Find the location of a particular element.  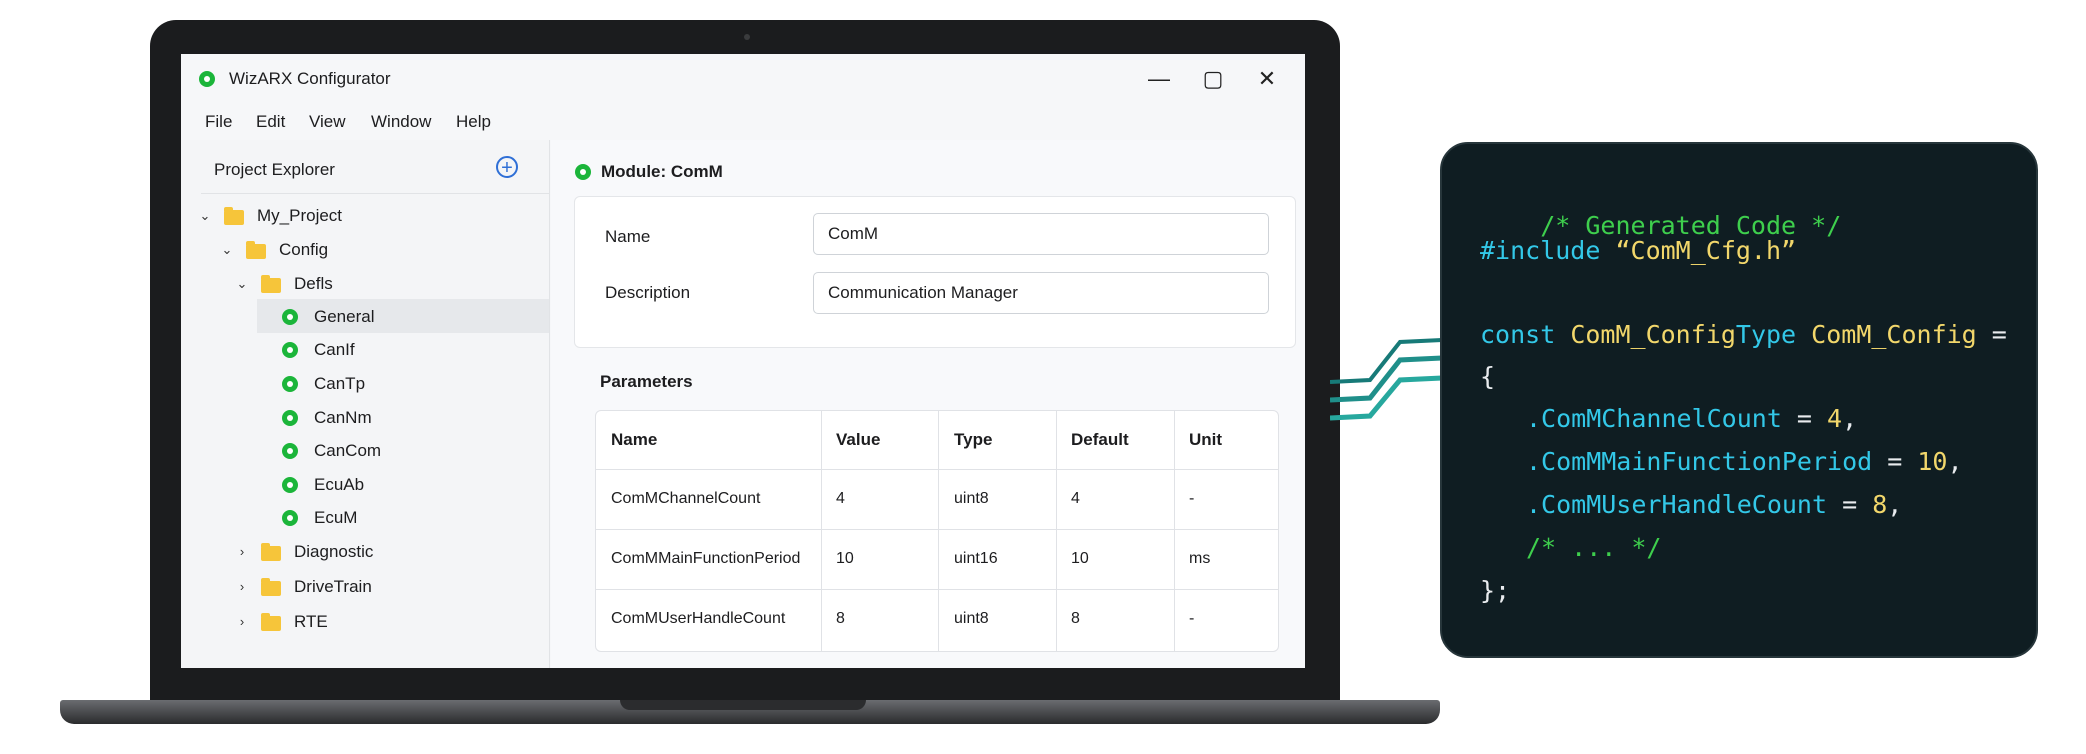

folder-icon is located at coordinates (271, 587).